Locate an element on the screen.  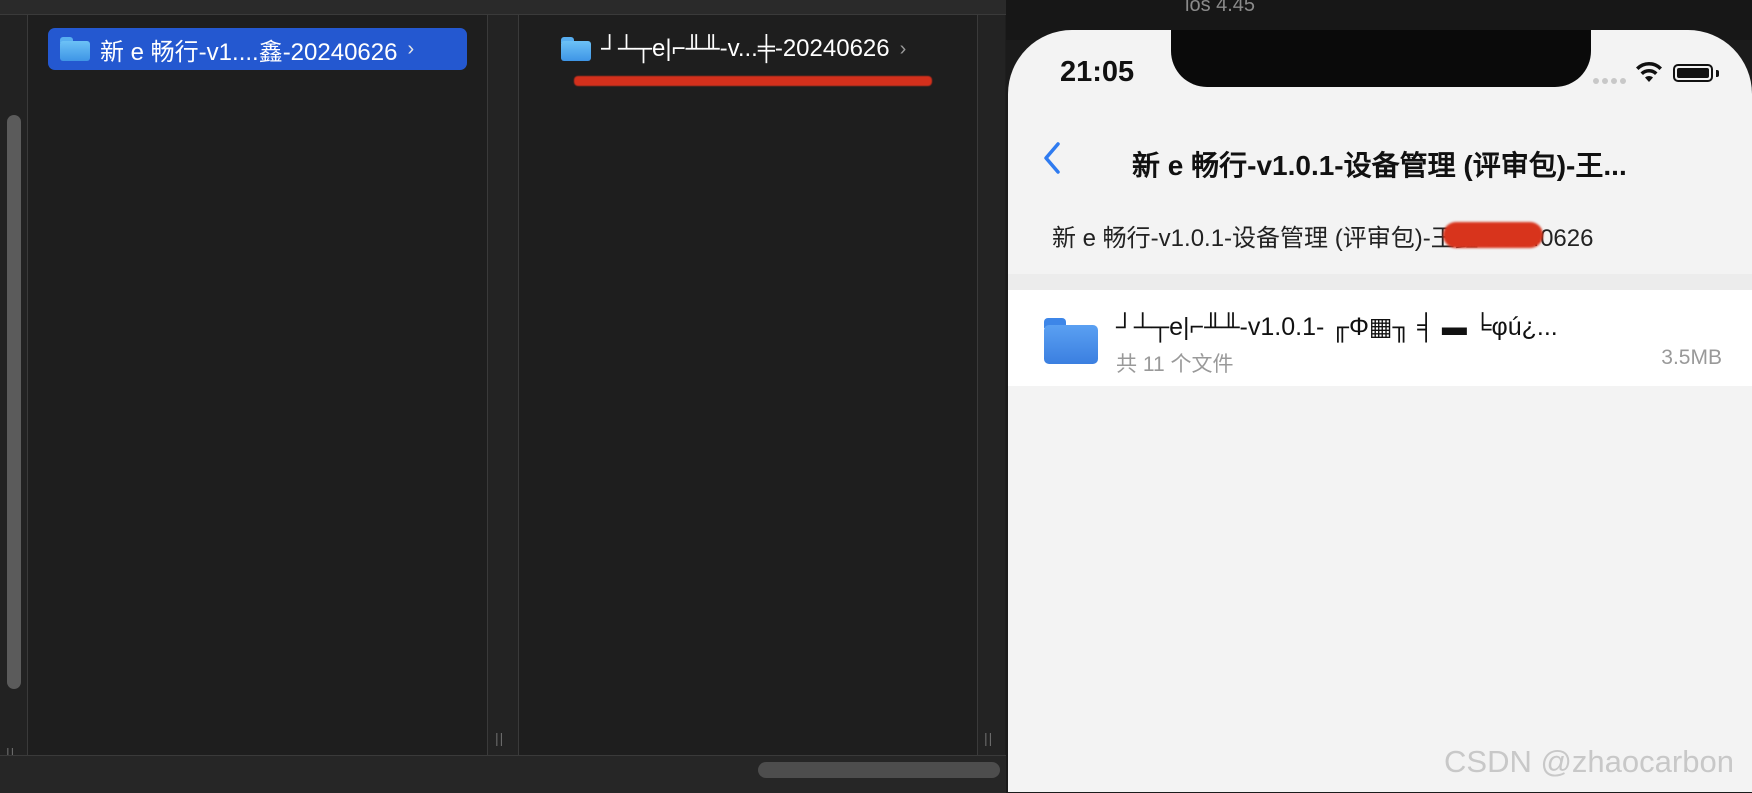
device-label: ios 4.45 is located at coordinates (1220, 8).